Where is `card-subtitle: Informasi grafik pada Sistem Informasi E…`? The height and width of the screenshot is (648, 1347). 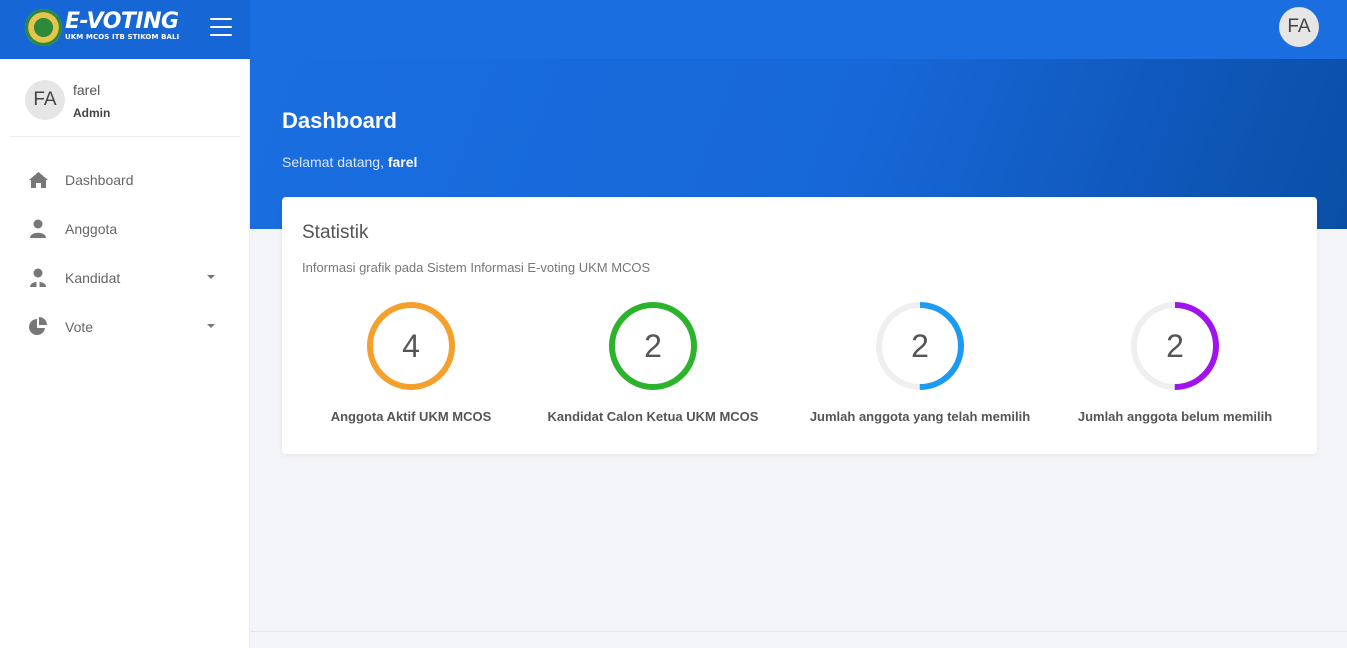
card-subtitle: Informasi grafik pada Sistem Informasi E… is located at coordinates (476, 267).